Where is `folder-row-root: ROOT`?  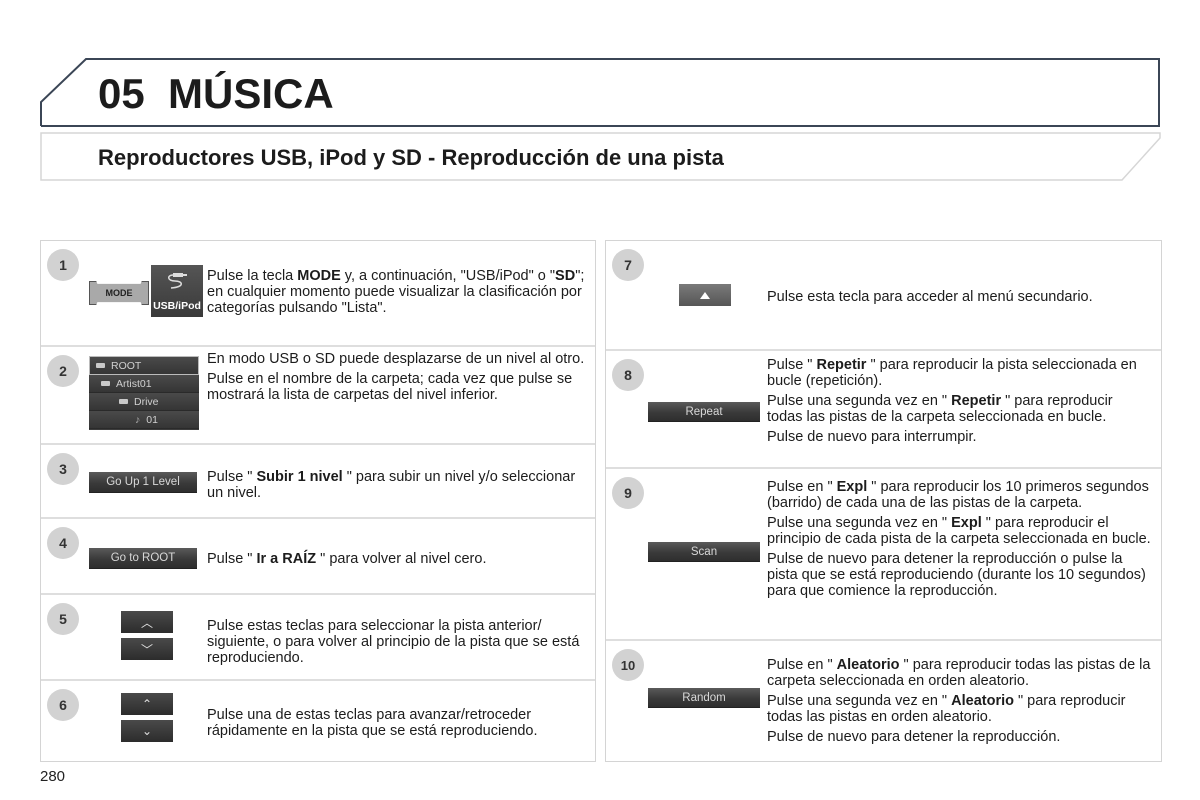
folder-row-root: ROOT is located at coordinates (144, 365).